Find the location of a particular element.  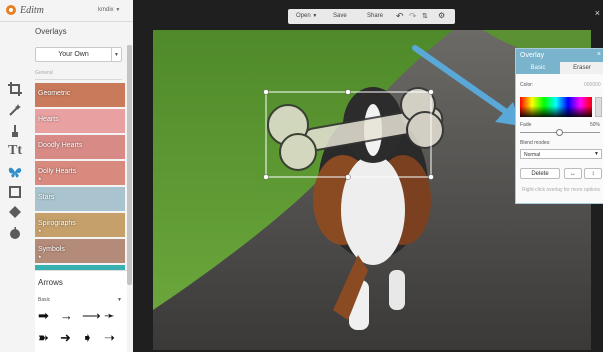

overlay-scrollbar is located at coordinates (129, 165).